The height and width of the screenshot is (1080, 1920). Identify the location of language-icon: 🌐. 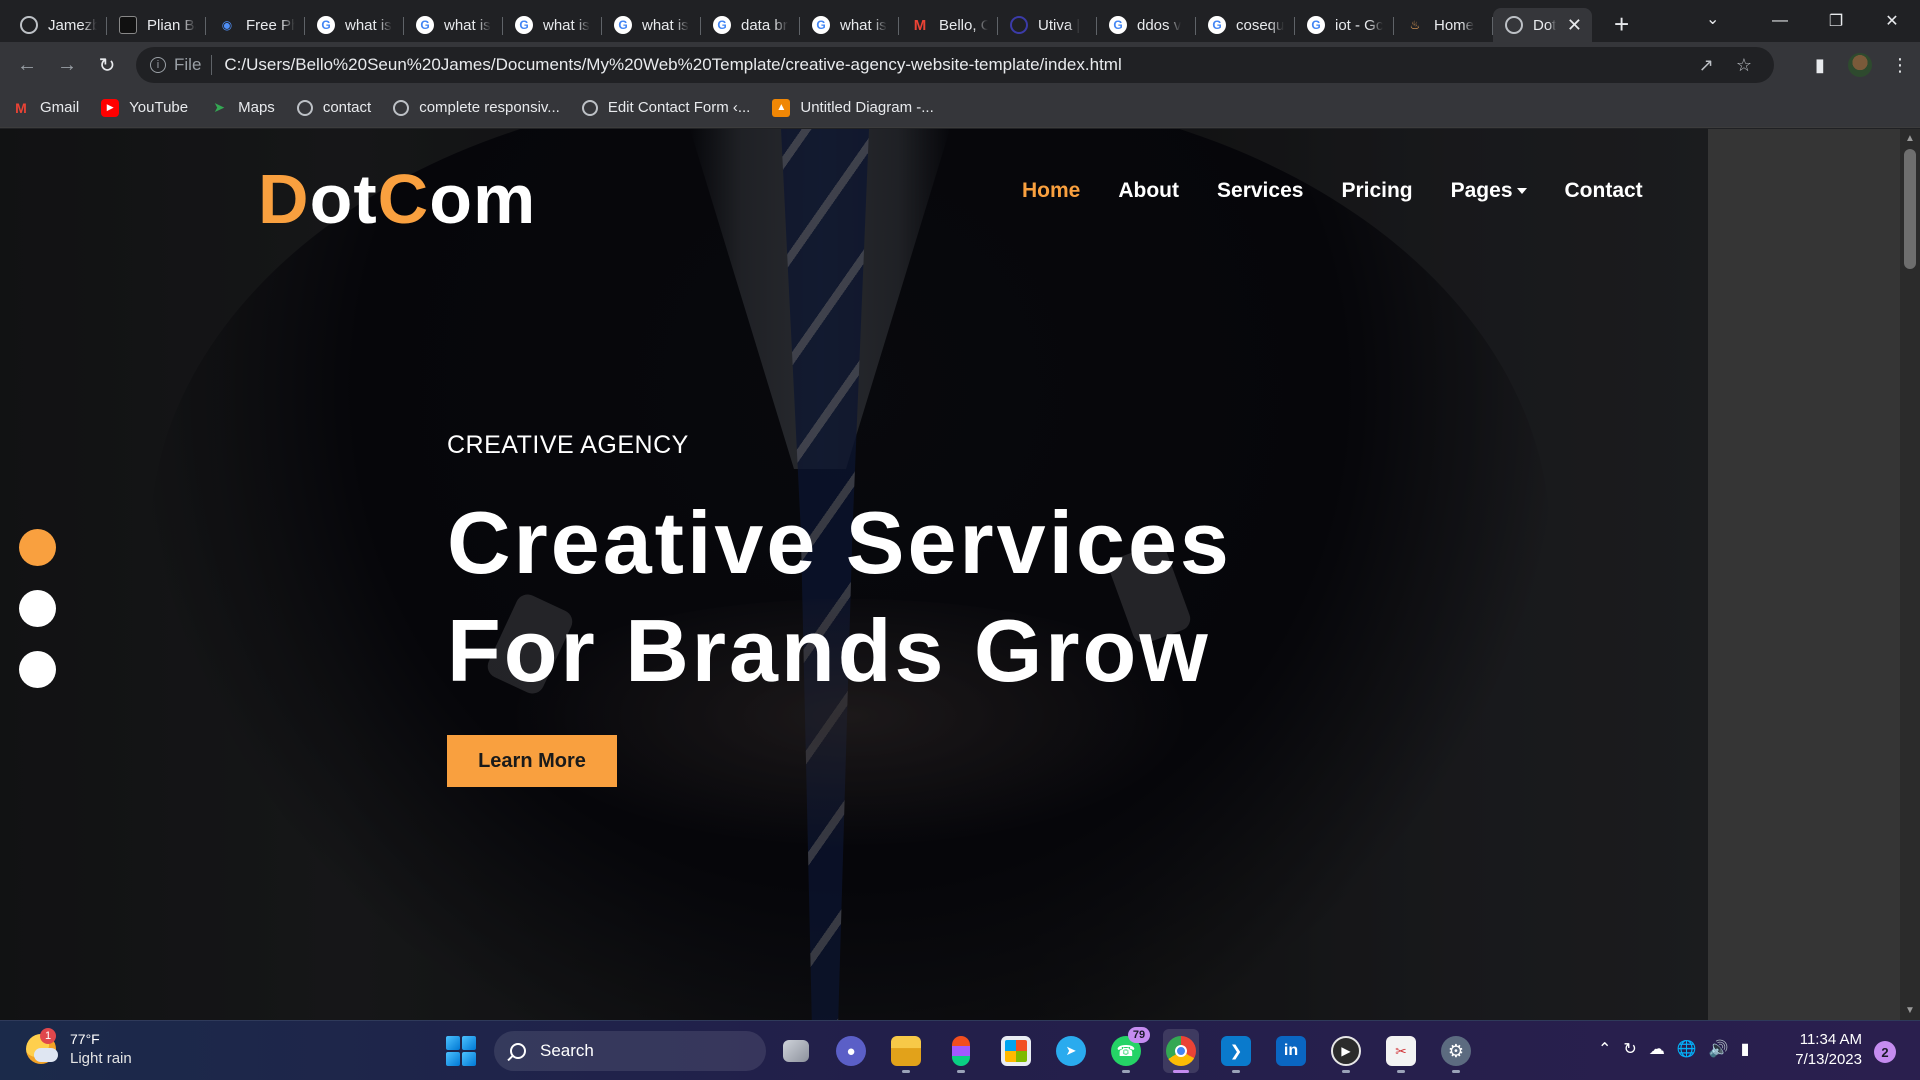
(1687, 1049).